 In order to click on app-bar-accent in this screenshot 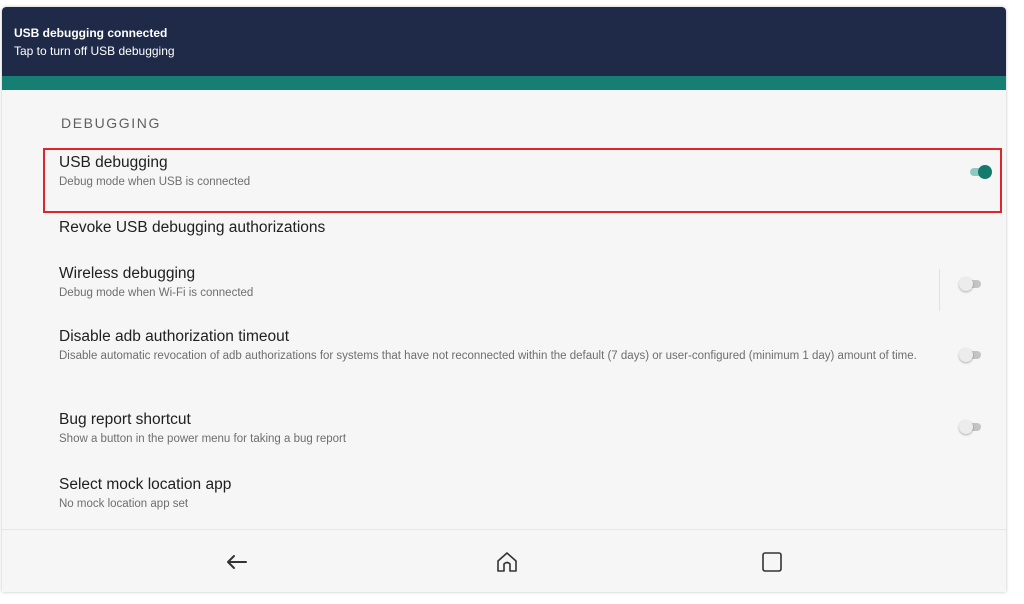, I will do `click(504, 83)`.